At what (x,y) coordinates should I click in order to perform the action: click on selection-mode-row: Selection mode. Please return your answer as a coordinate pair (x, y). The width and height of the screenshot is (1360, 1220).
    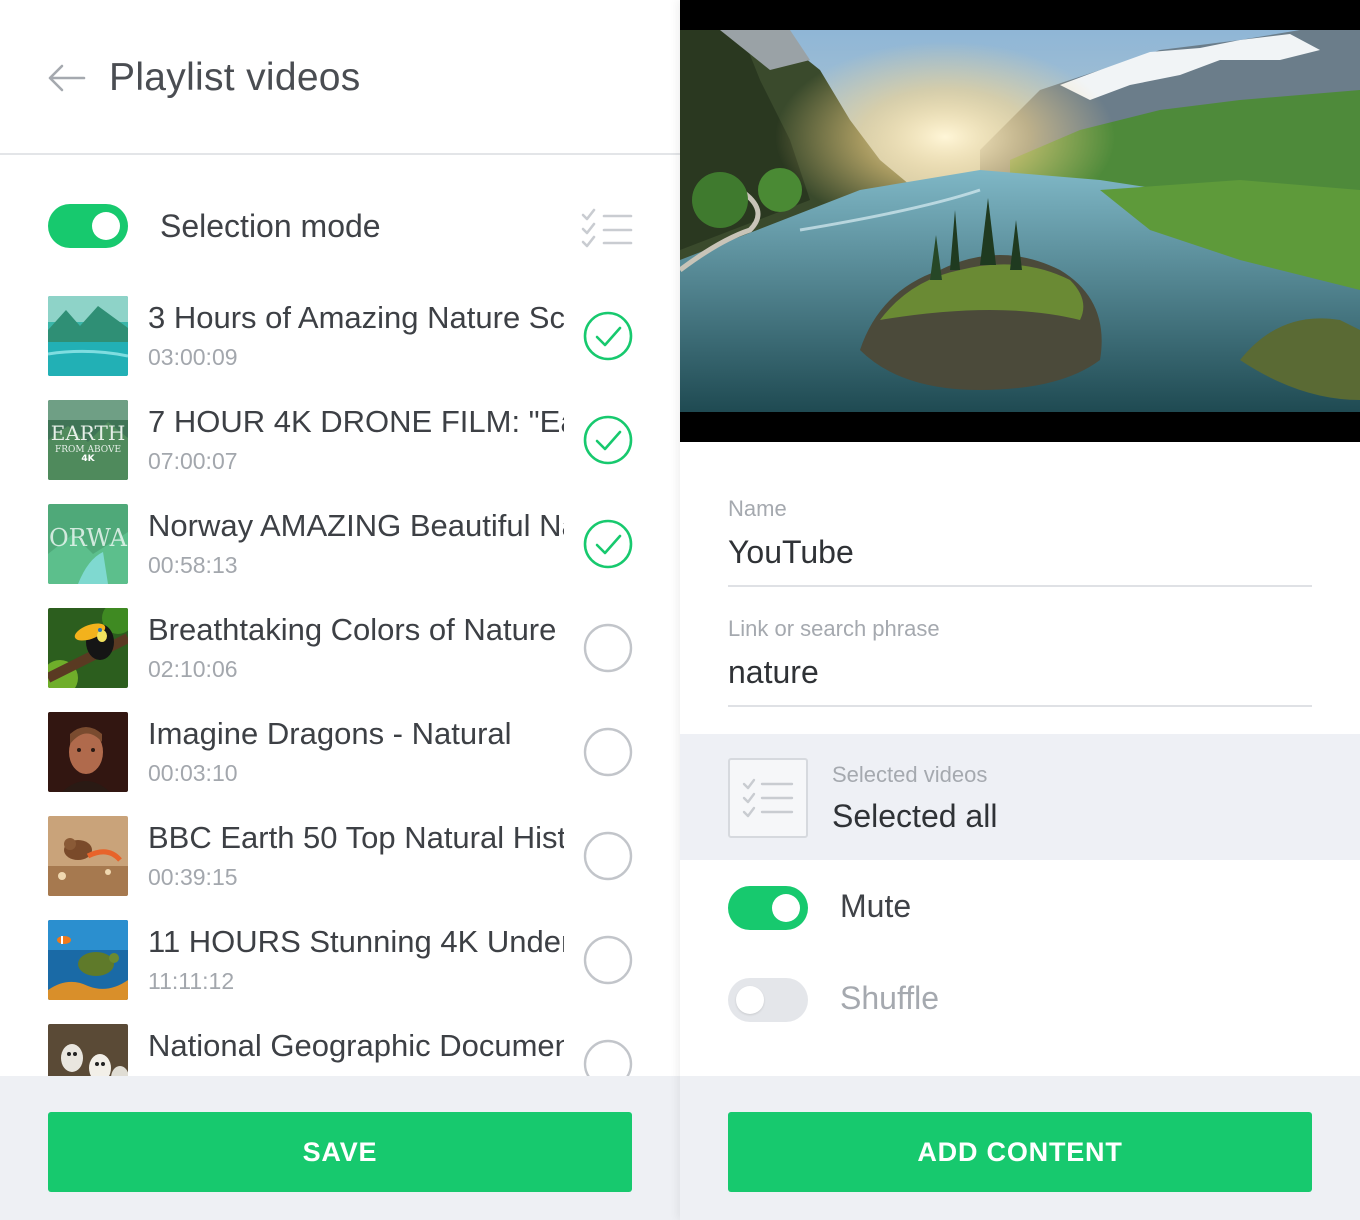
    Looking at the image, I should click on (340, 228).